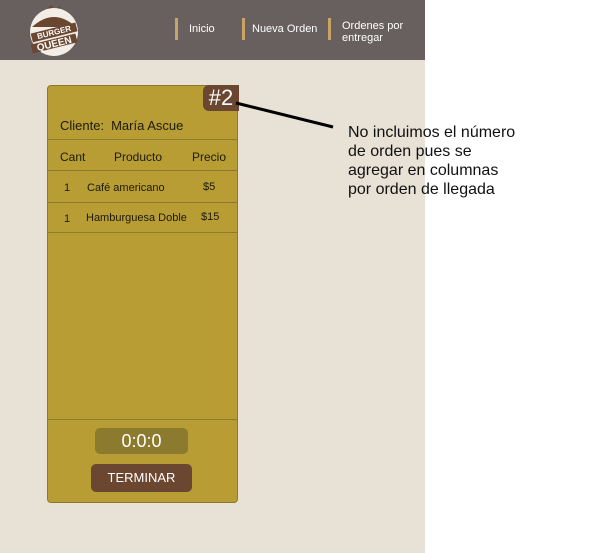  I want to click on annotation-line: No incluimos el número, so click(432, 132).